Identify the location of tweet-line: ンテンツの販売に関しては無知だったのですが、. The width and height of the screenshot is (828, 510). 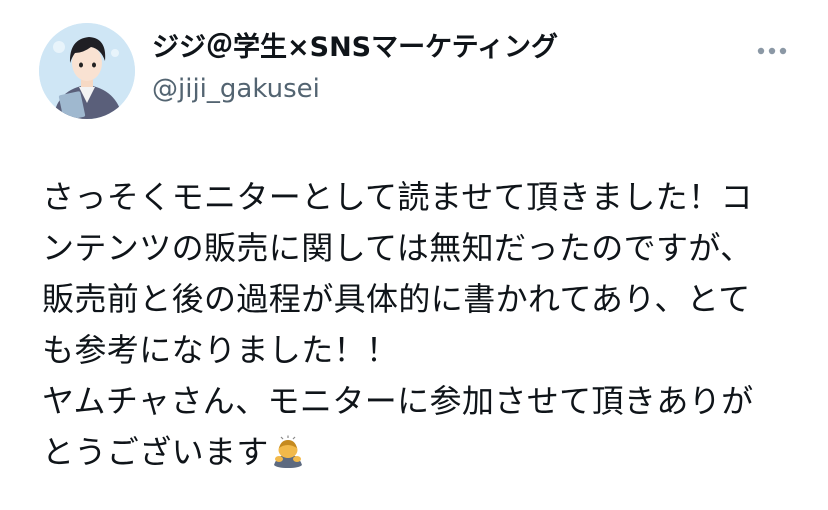
(397, 248).